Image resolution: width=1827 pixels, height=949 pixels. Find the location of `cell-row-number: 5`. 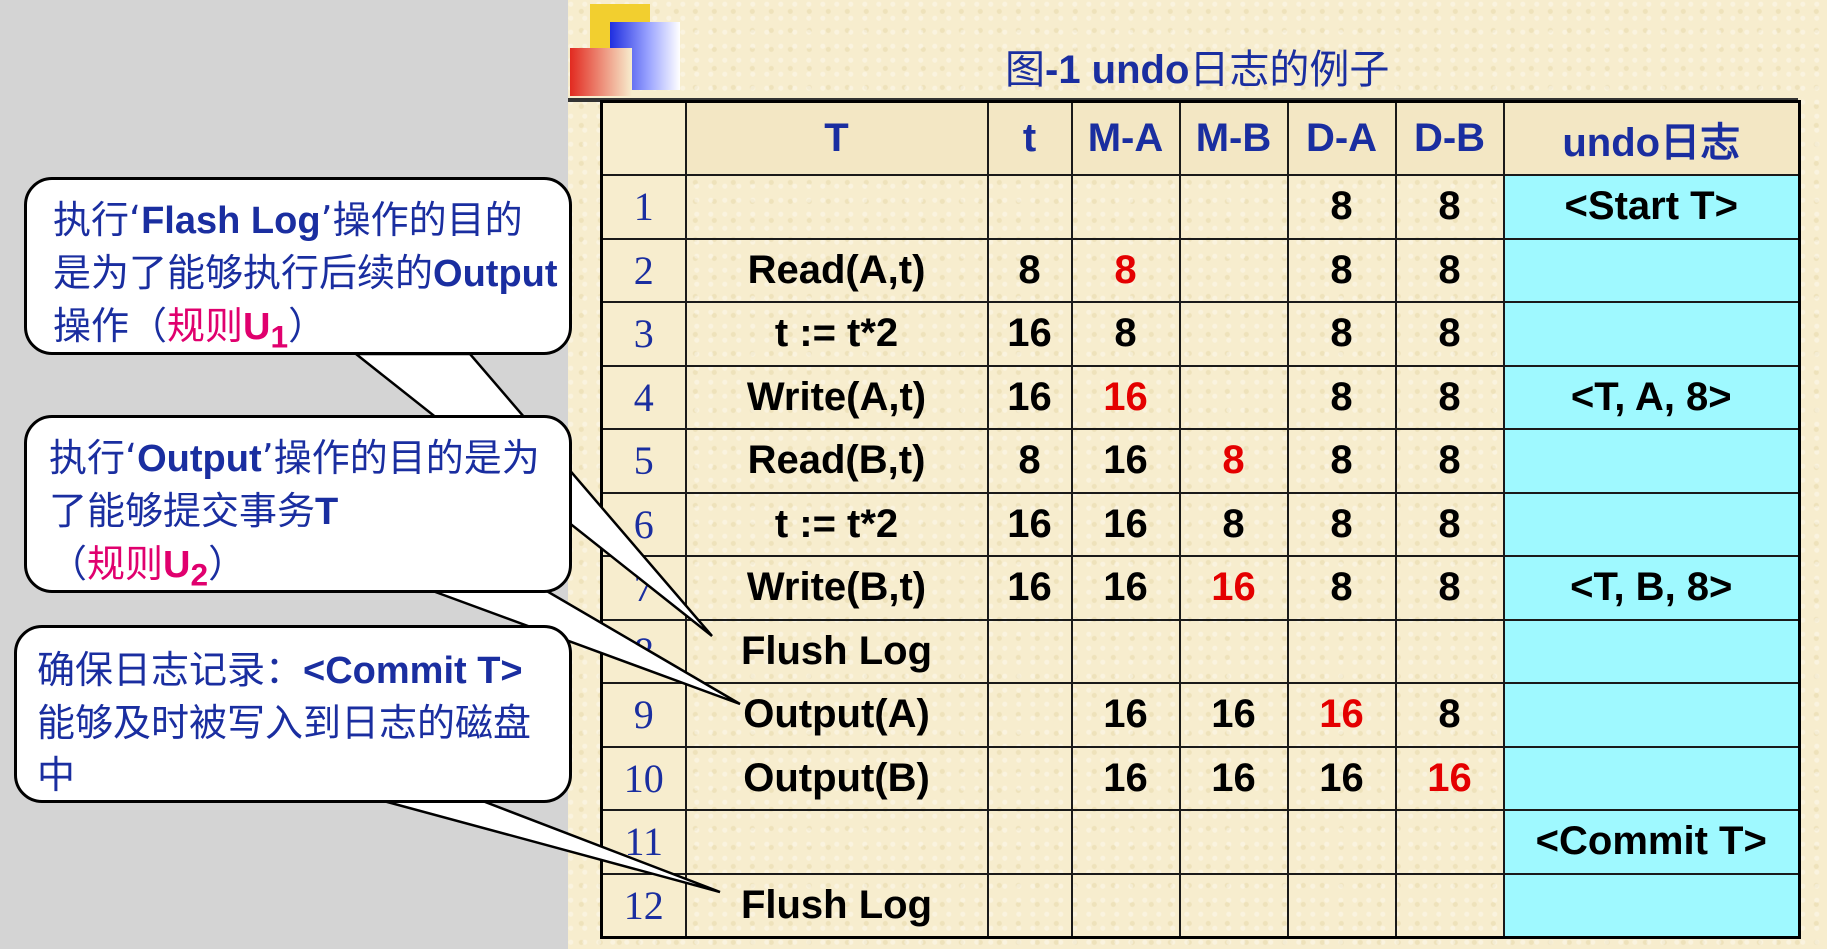

cell-row-number: 5 is located at coordinates (643, 461).